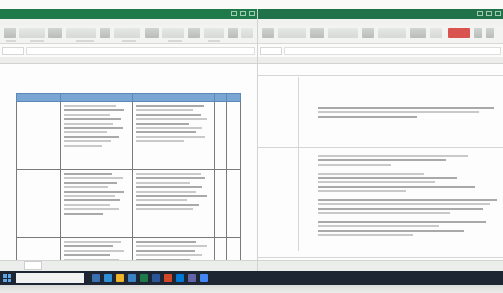  I want to click on edge-browser-icon, so click(108, 278).